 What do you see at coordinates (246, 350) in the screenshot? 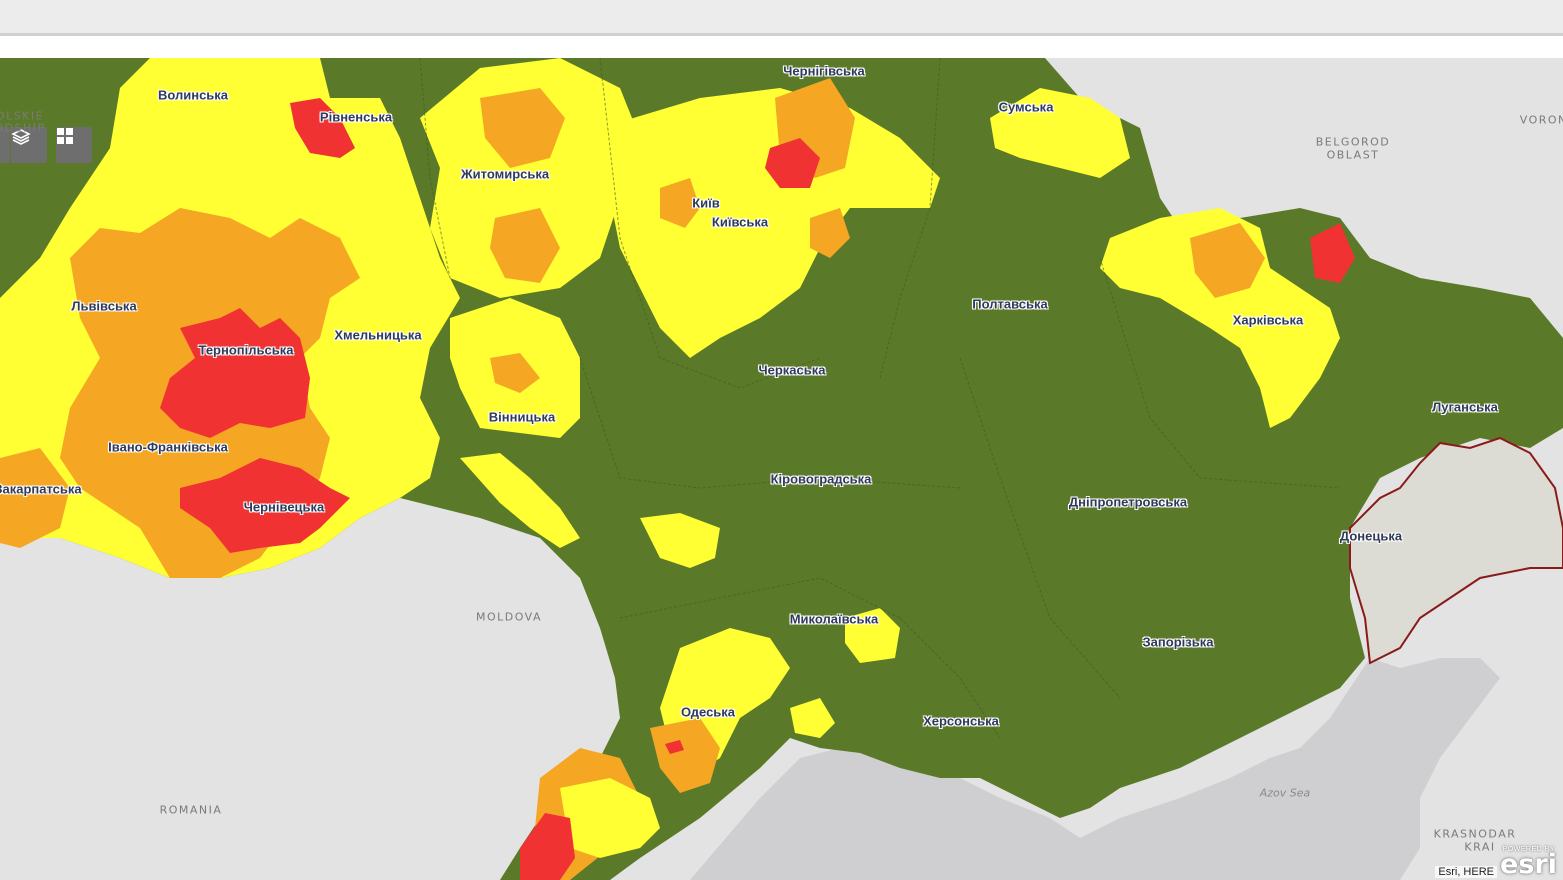
I see `region-label-ternopilska: Тернопільська` at bounding box center [246, 350].